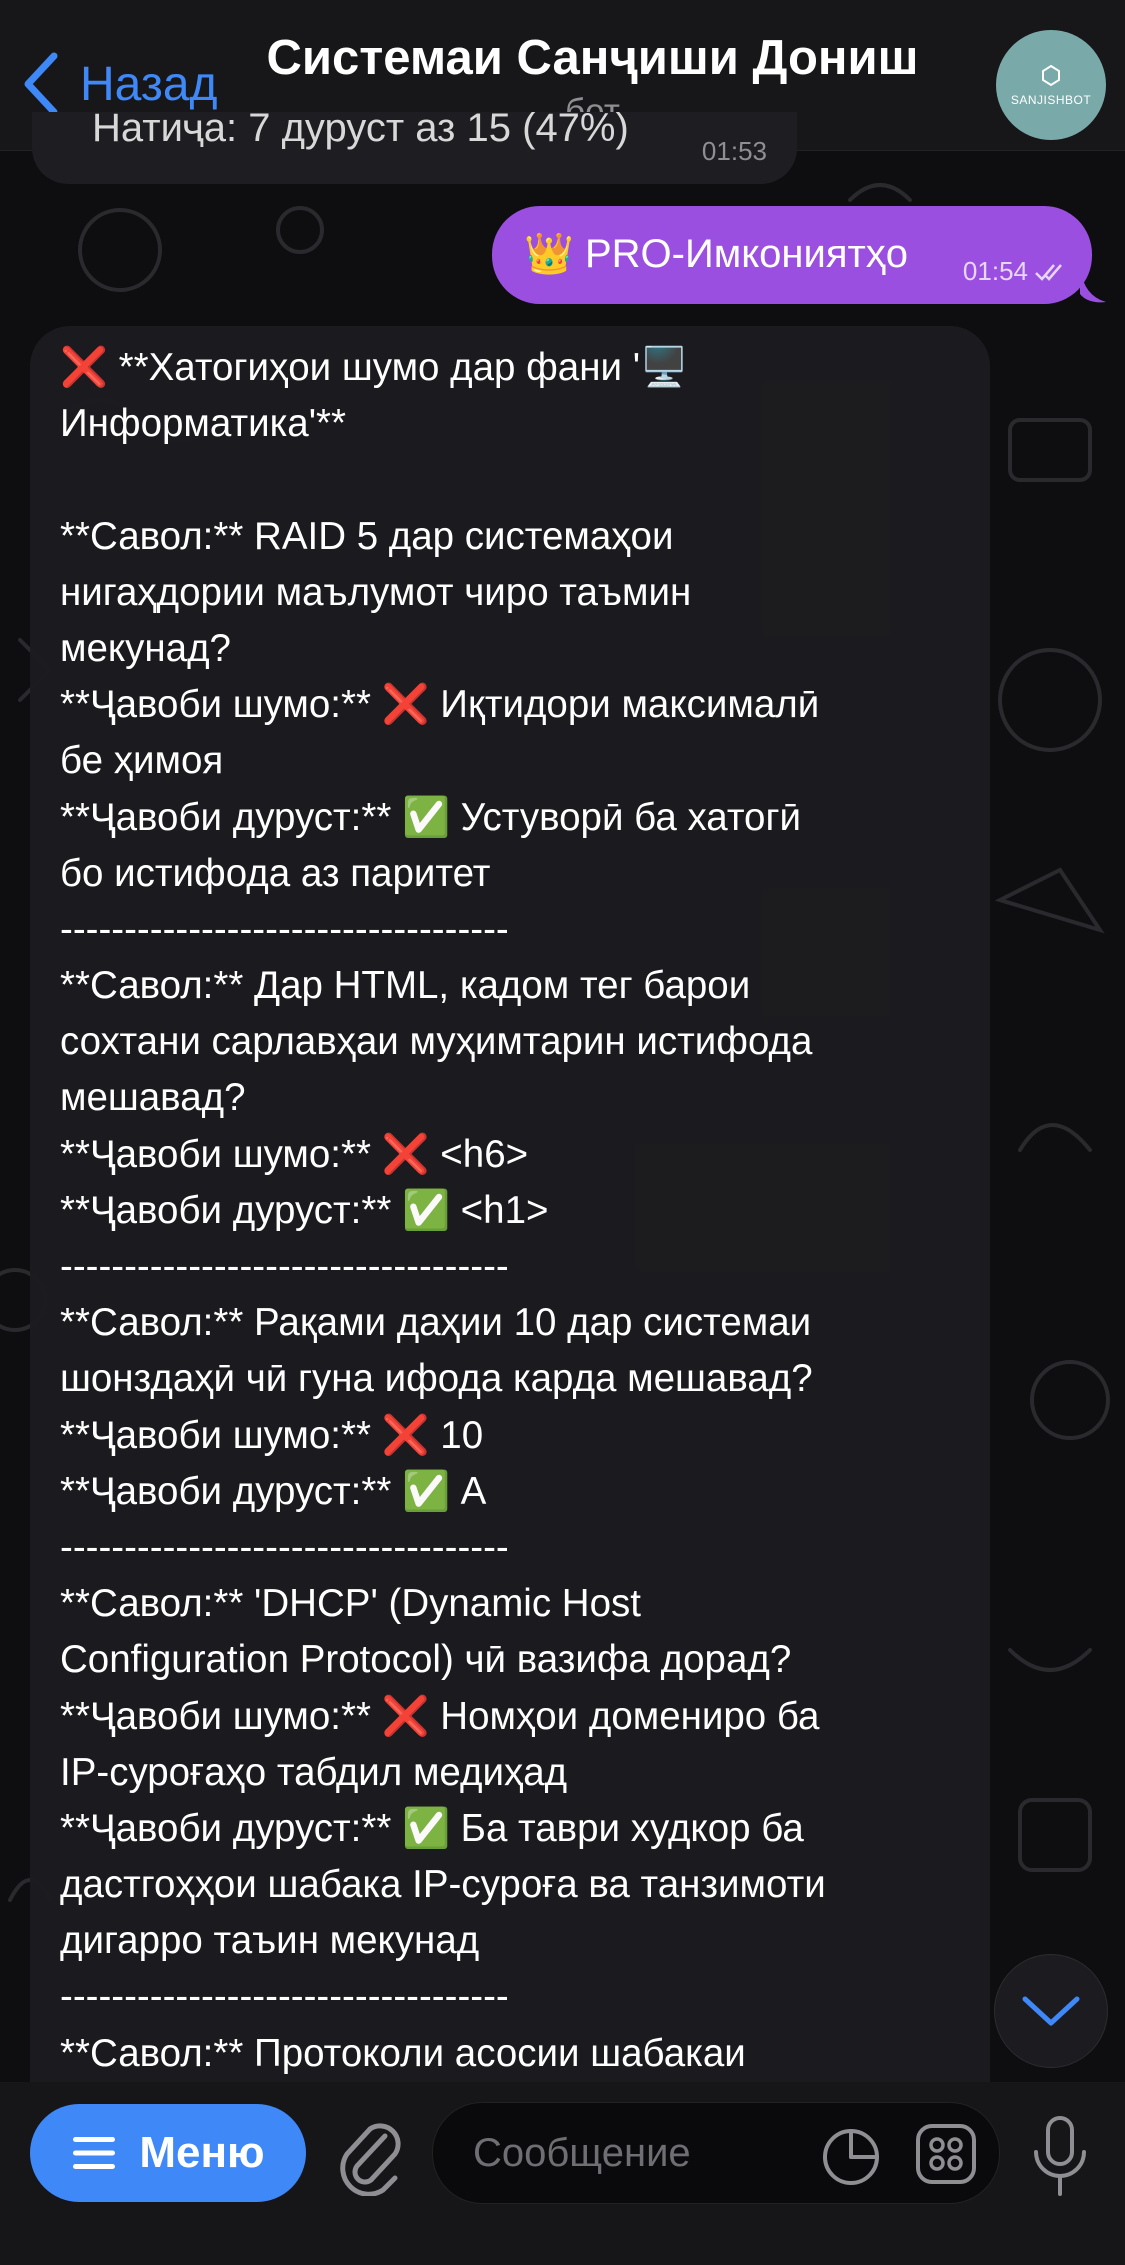  What do you see at coordinates (1051, 100) in the screenshot?
I see `avatar-text: SANJISHBOT` at bounding box center [1051, 100].